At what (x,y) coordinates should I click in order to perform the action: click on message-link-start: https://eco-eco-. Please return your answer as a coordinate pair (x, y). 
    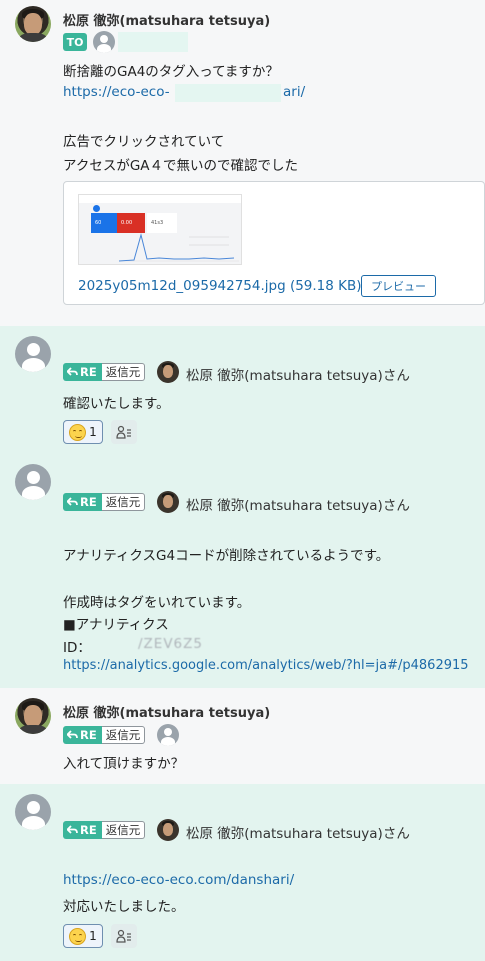
    Looking at the image, I should click on (116, 92).